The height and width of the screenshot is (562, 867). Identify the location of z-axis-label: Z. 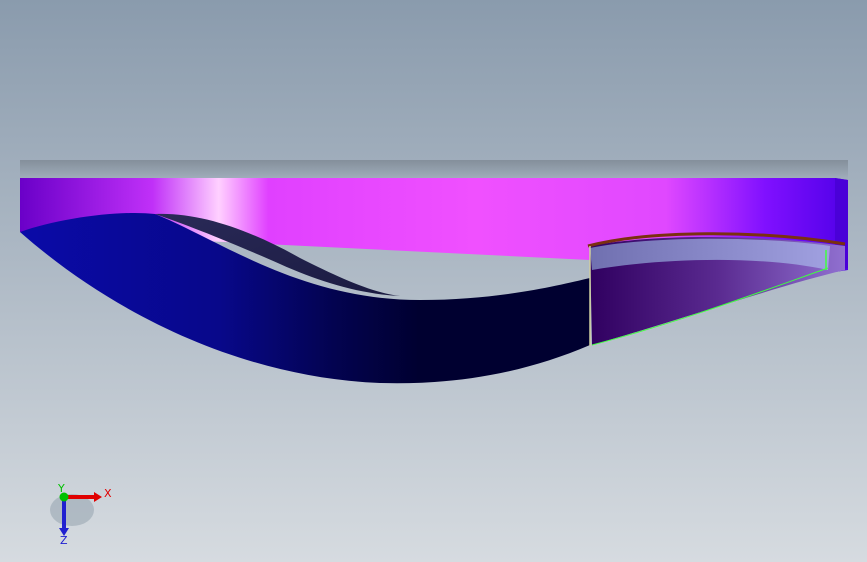
(64, 540).